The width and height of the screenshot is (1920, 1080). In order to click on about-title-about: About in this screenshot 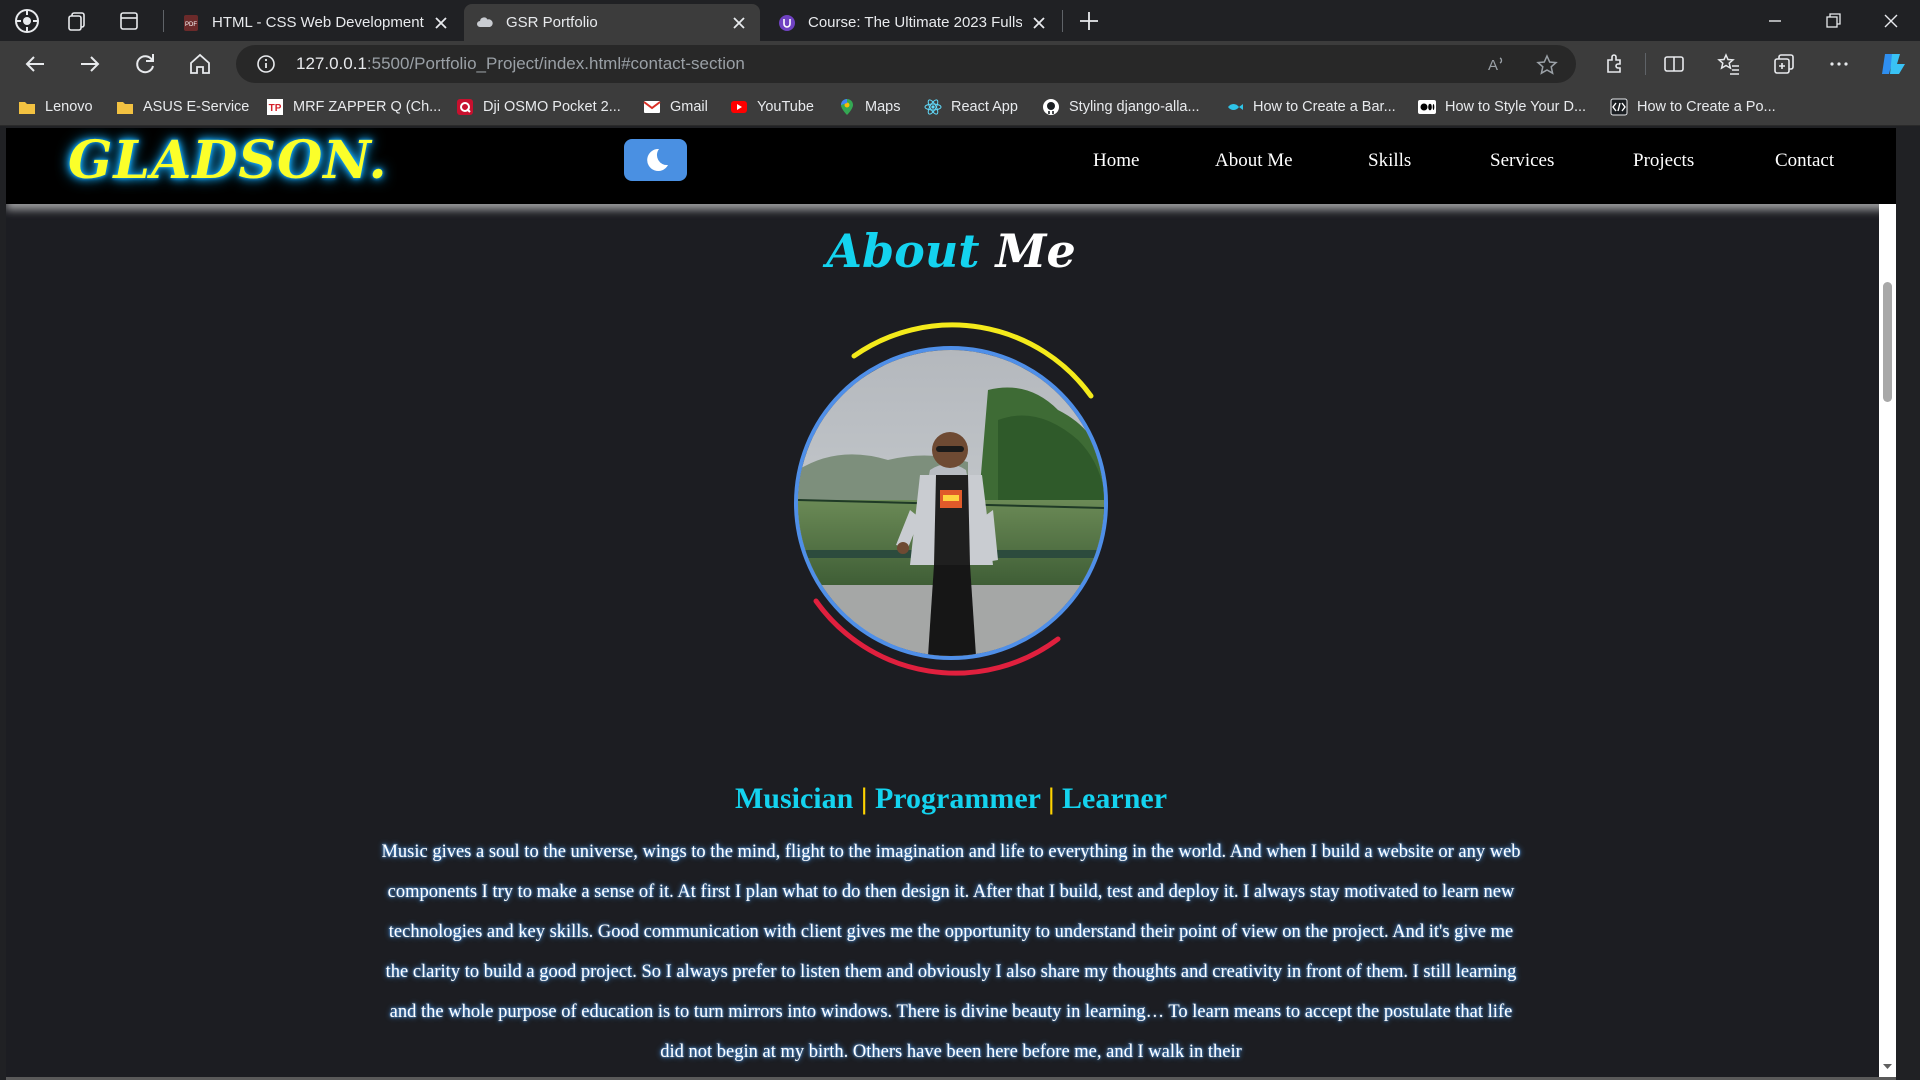, I will do `click(903, 251)`.